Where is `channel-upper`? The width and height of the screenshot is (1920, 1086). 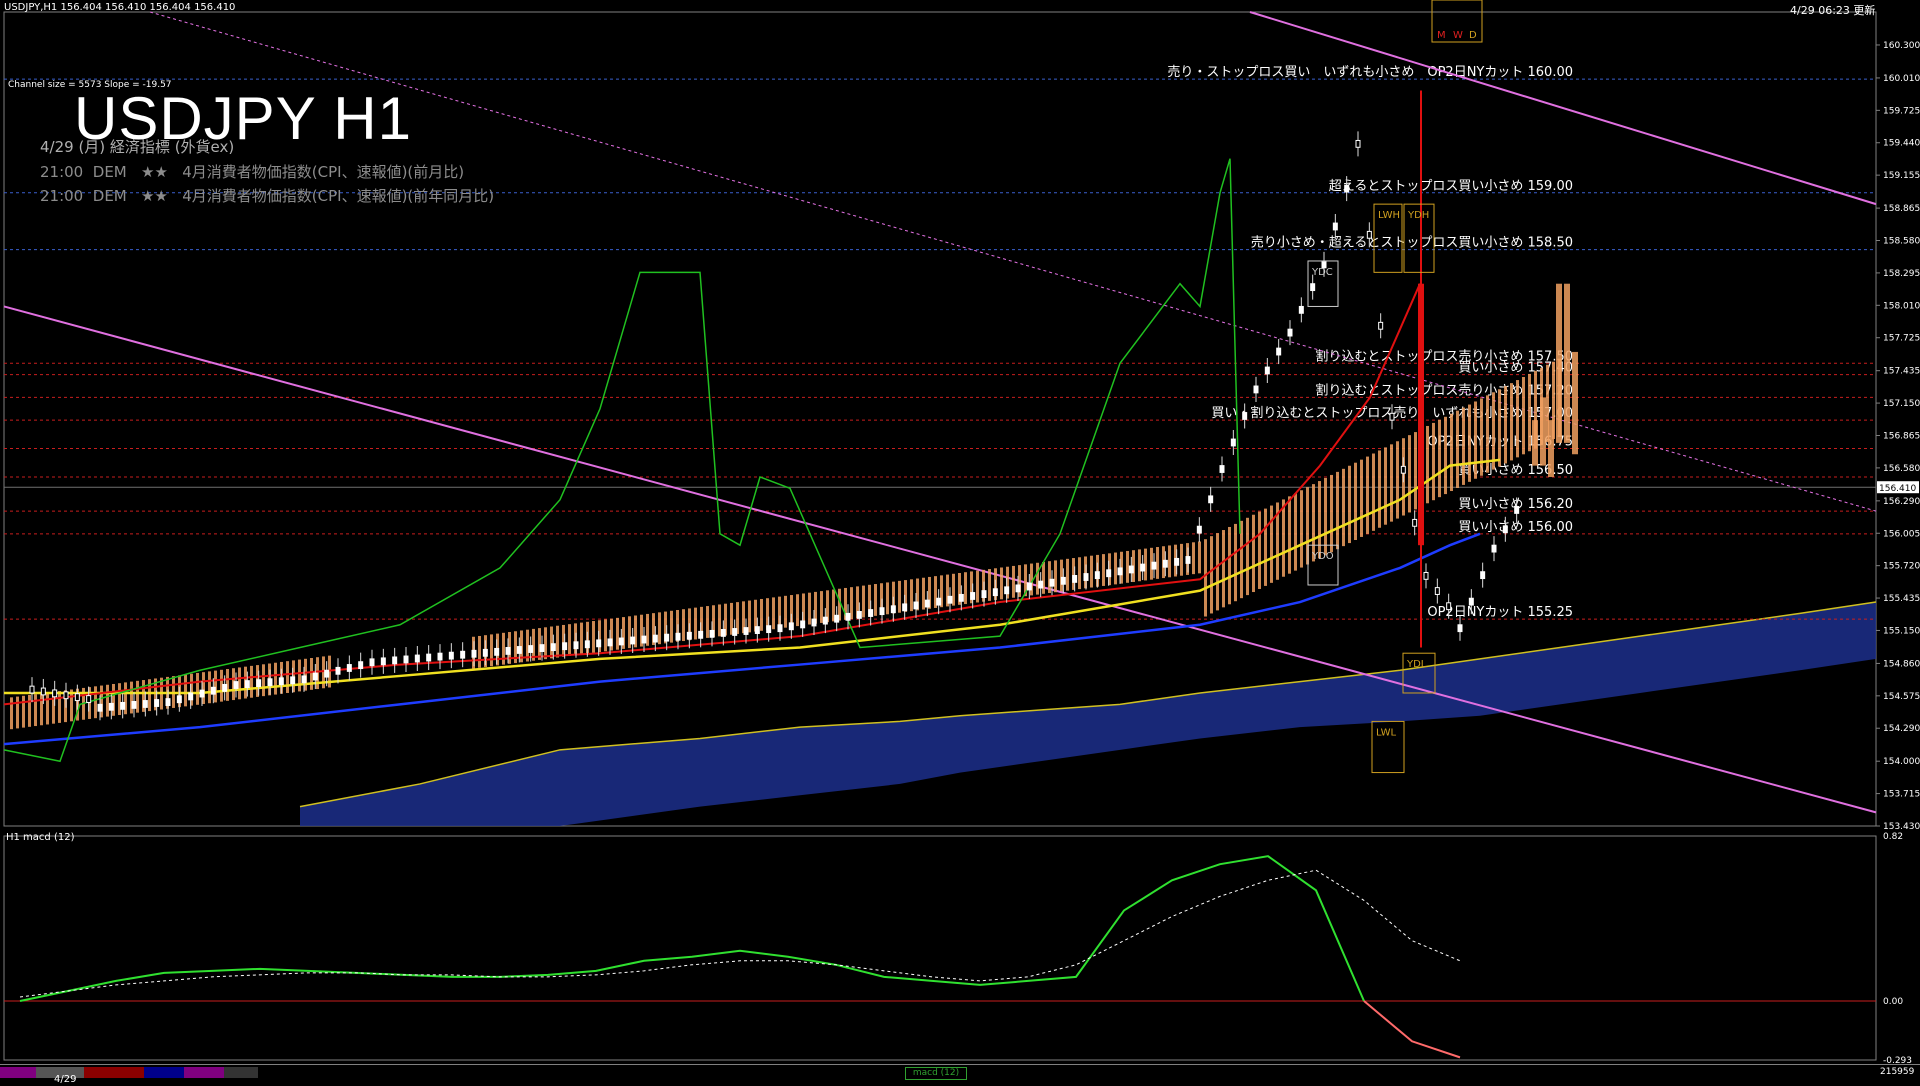
channel-upper is located at coordinates (1563, 108).